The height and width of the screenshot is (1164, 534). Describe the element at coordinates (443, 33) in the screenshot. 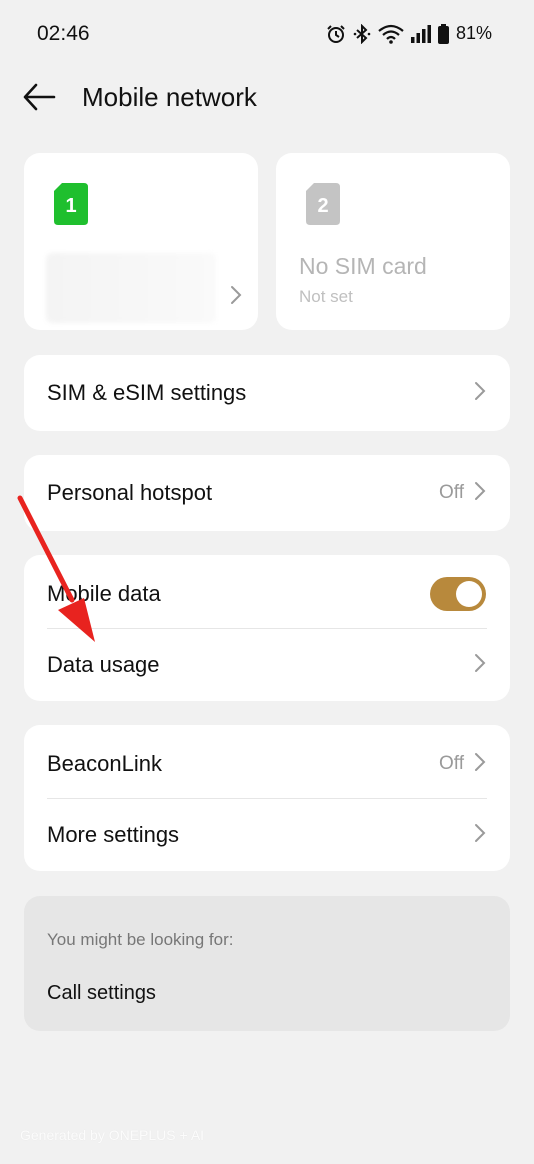

I see `battery-icon` at that location.